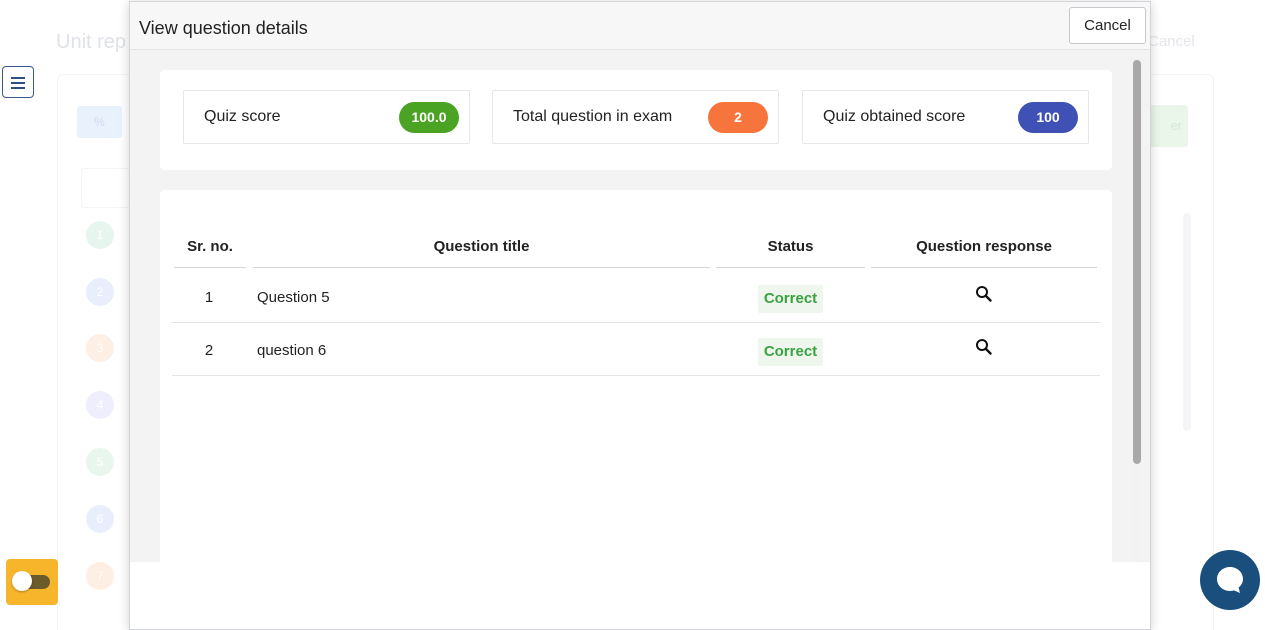  What do you see at coordinates (22, 581) in the screenshot?
I see `toggle-knob` at bounding box center [22, 581].